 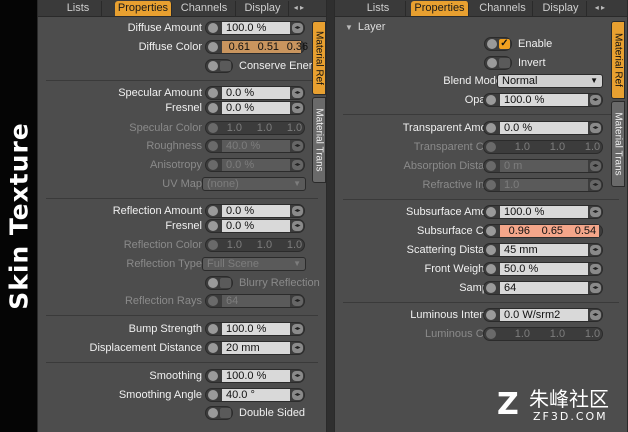 I want to click on tab-lists: Lists, so click(x=78, y=8).